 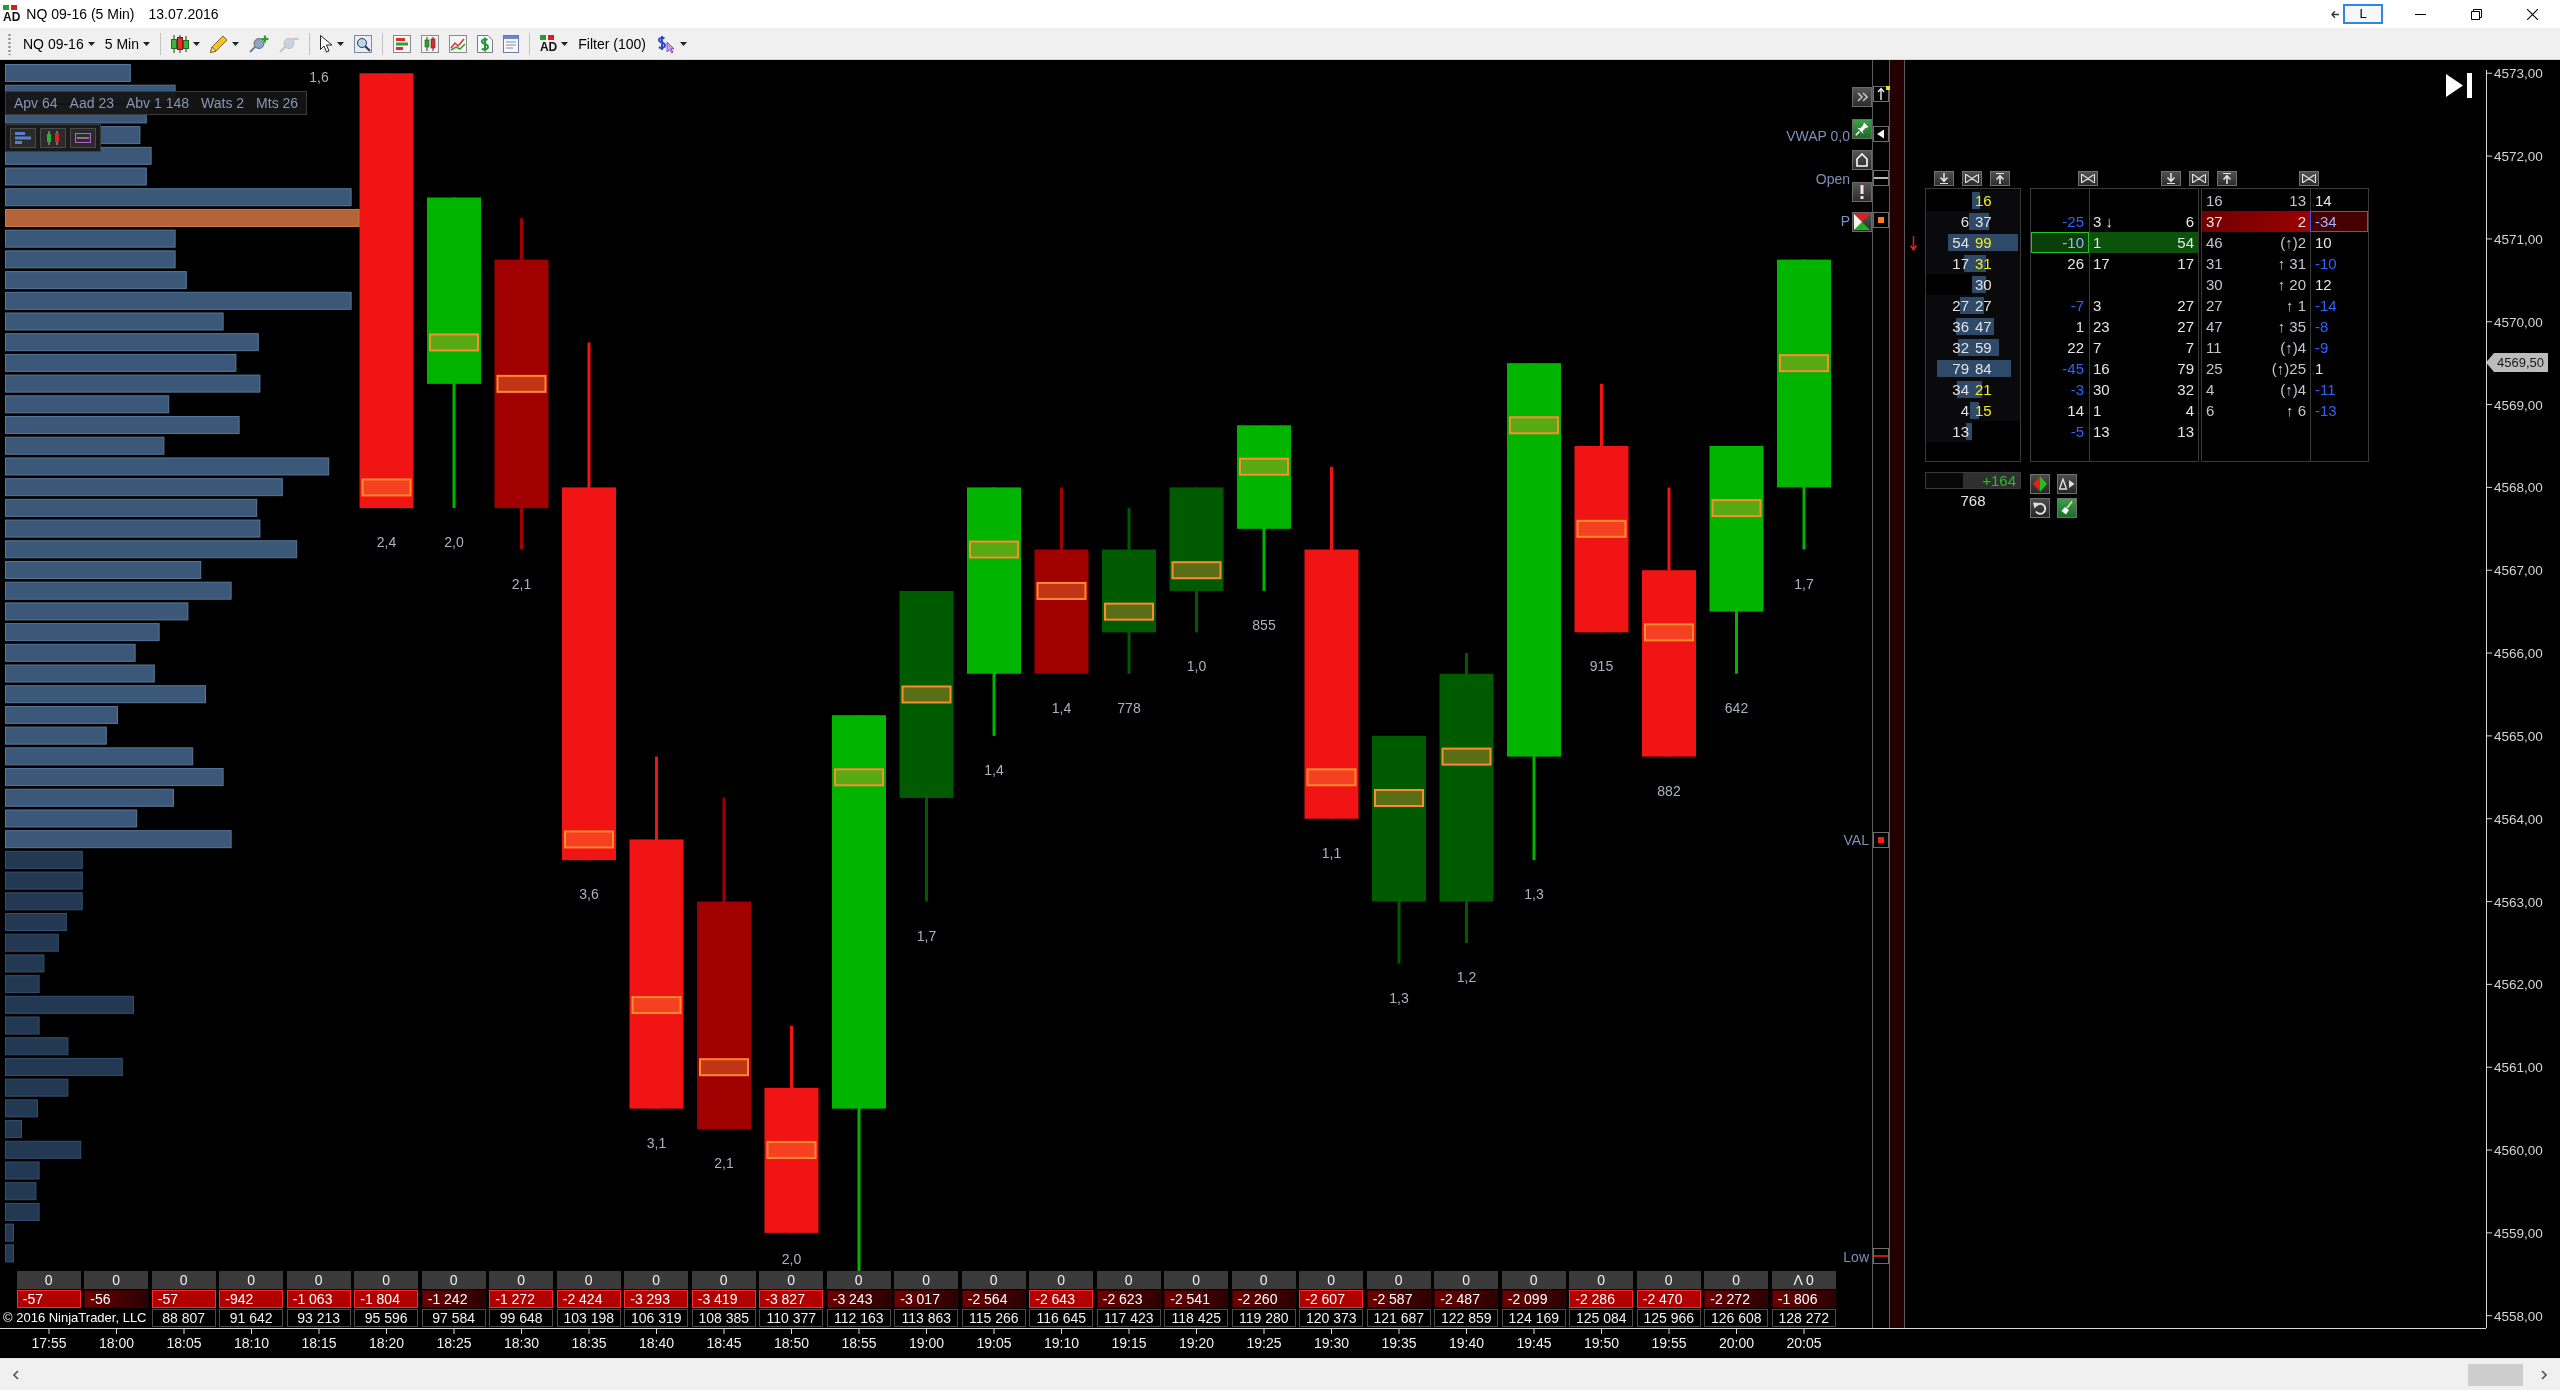 What do you see at coordinates (723, 1299) in the screenshot?
I see `delta-cell: -3 419` at bounding box center [723, 1299].